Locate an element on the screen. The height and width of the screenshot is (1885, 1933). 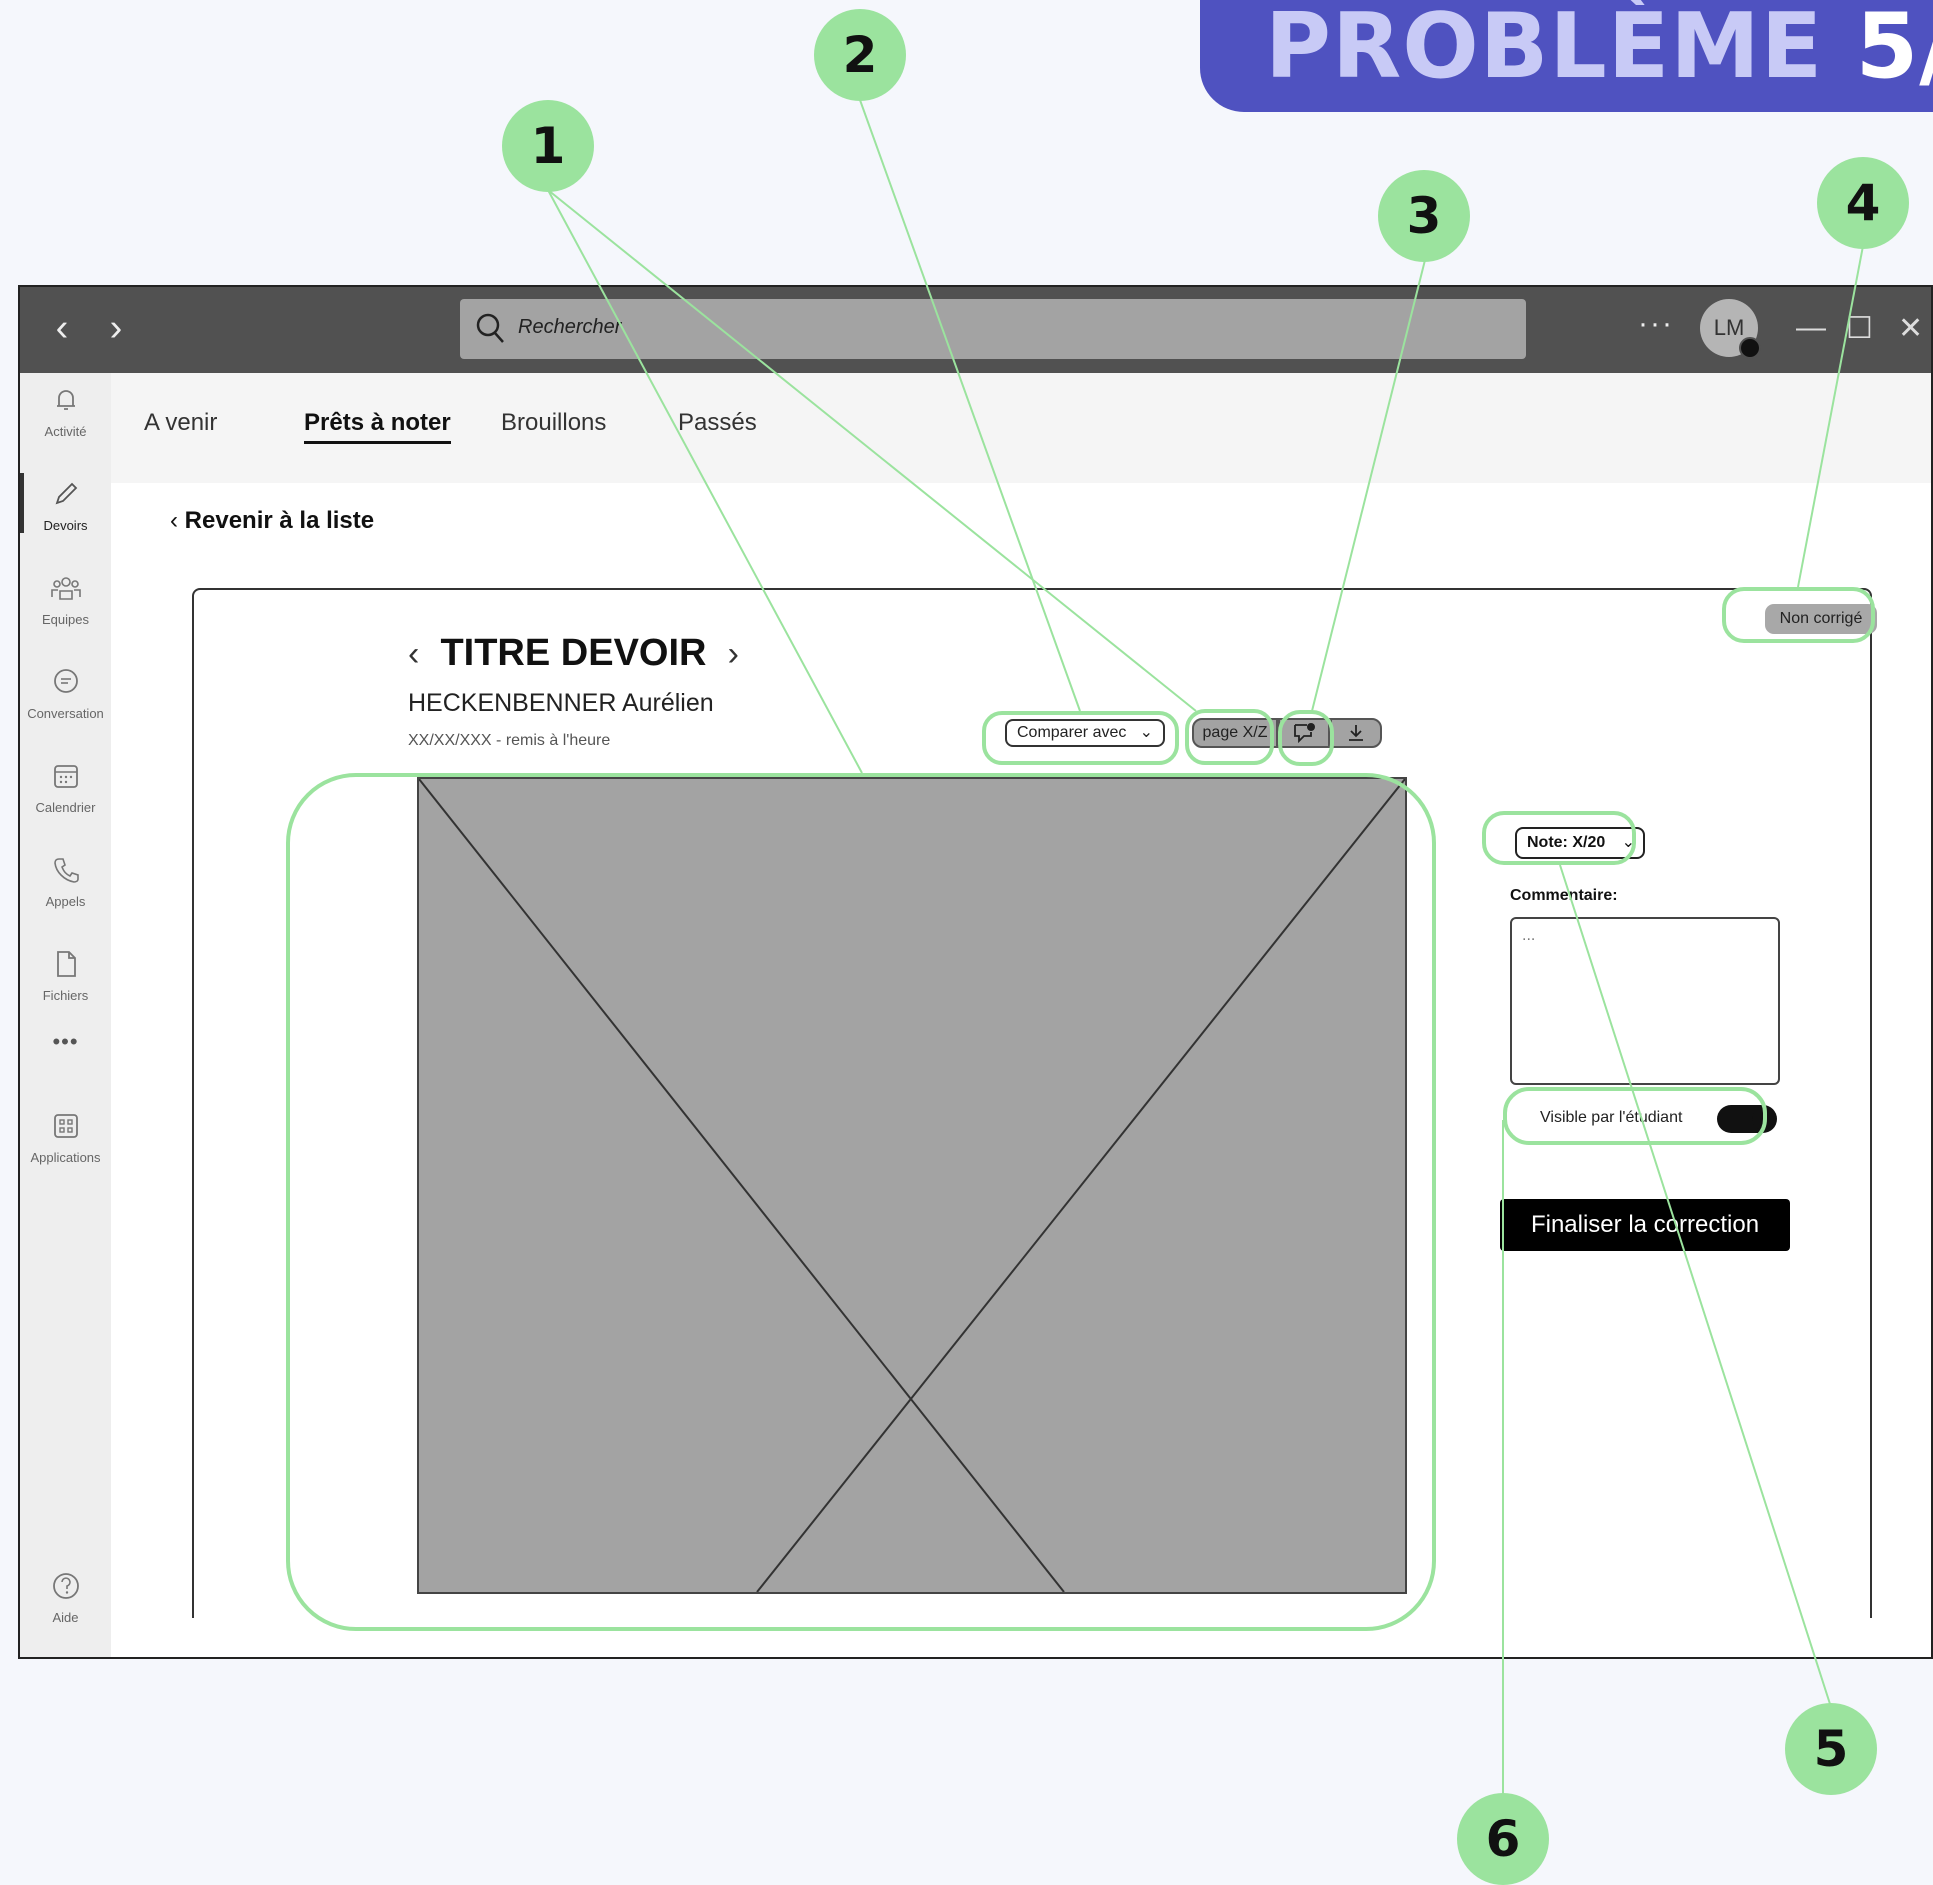
avatar: LM is located at coordinates (1730, 329).